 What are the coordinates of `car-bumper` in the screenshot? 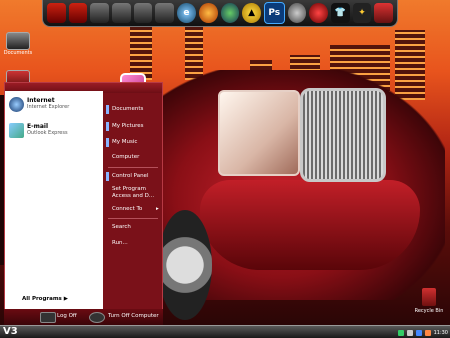 It's located at (310, 225).